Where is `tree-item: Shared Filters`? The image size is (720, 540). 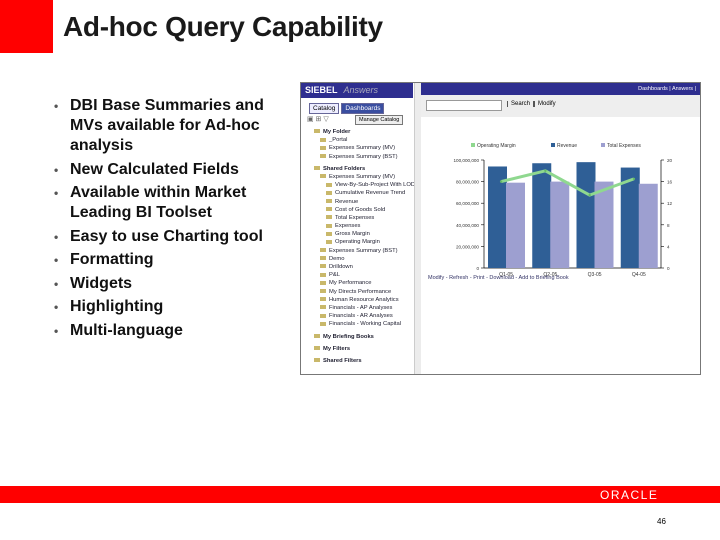
tree-item: Shared Filters is located at coordinates (361, 361).